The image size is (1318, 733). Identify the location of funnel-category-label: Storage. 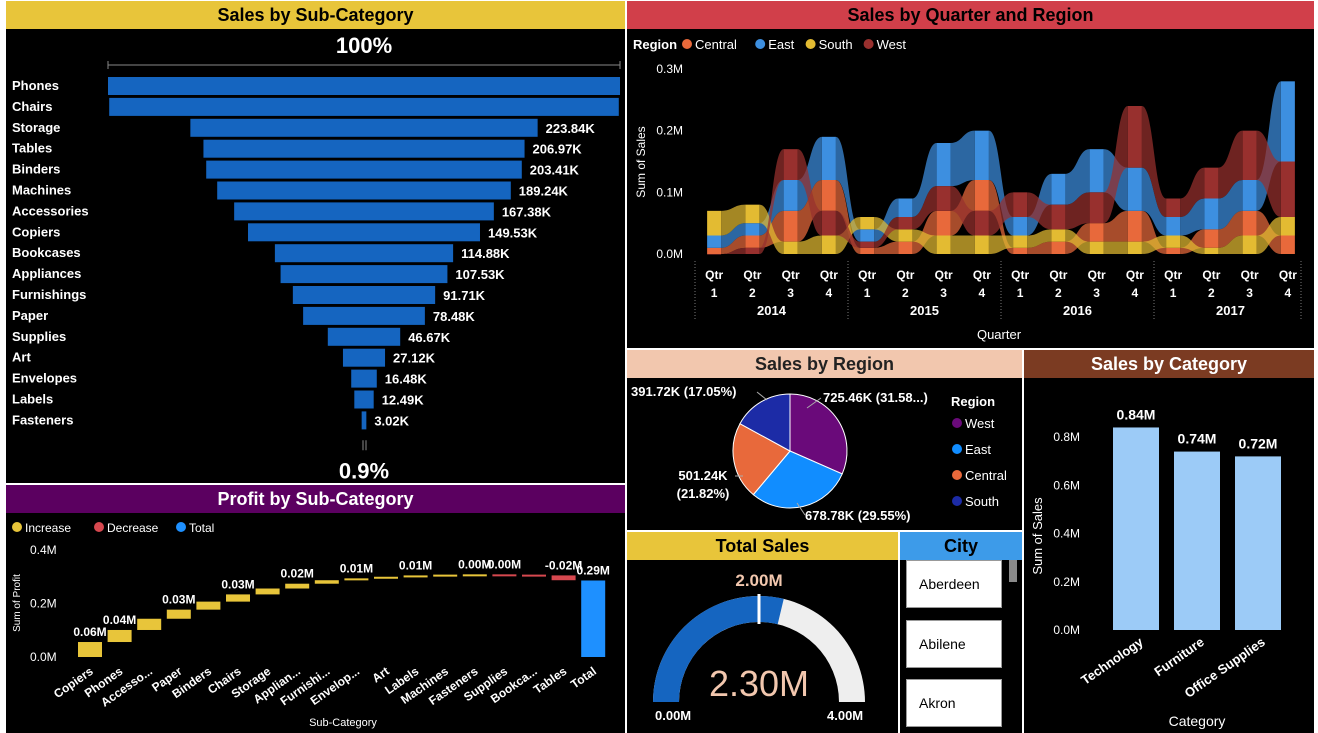
(36, 127).